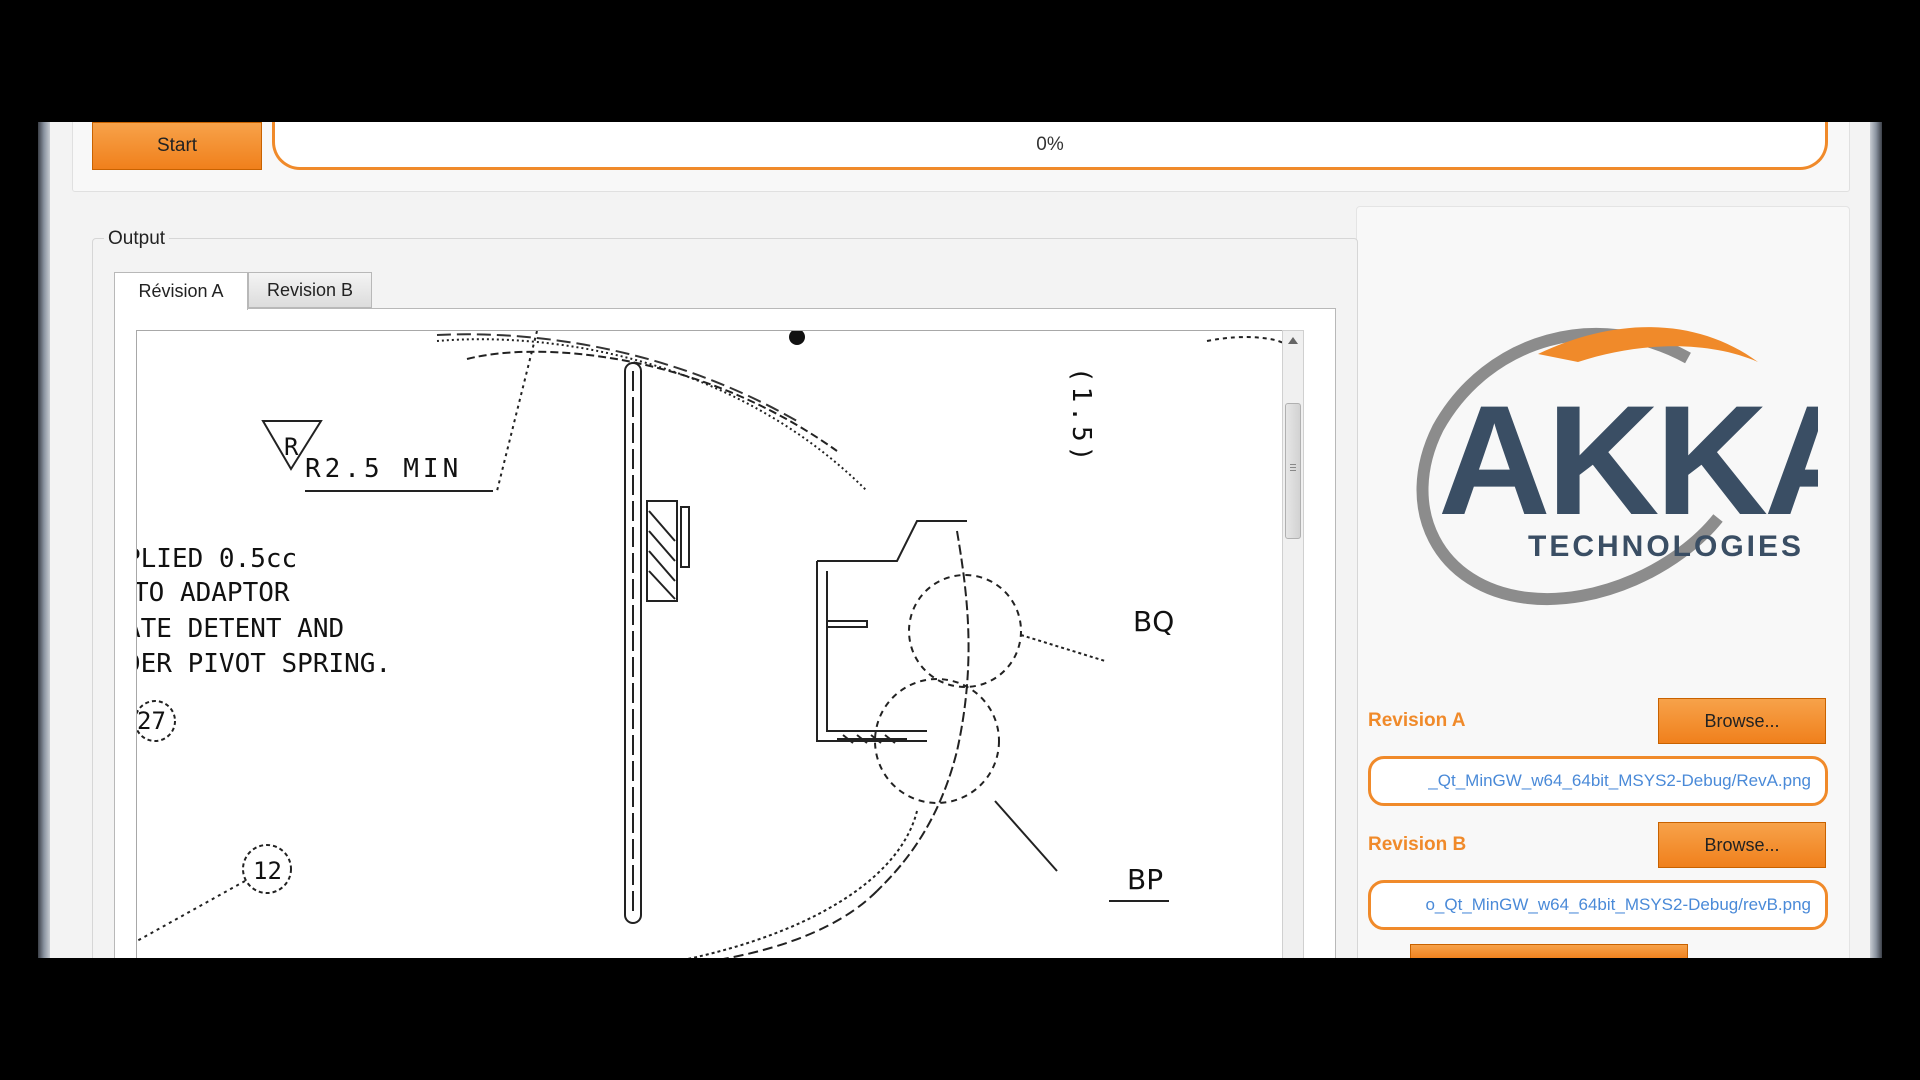  Describe the element at coordinates (871, 651) in the screenshot. I see `bracket-outline` at that location.